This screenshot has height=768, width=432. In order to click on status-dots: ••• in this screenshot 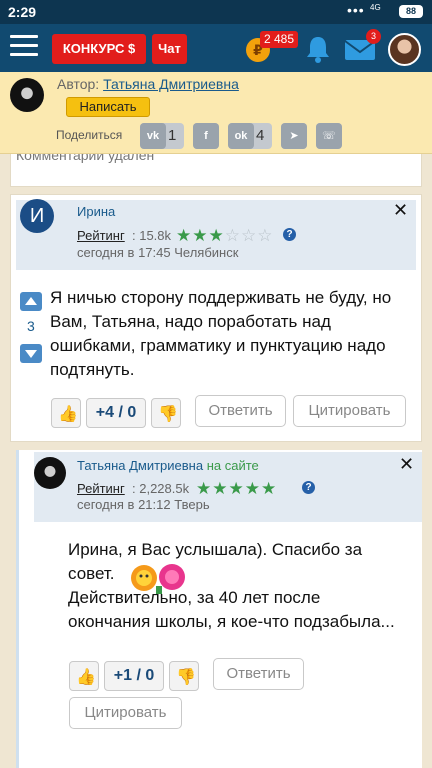, I will do `click(356, 10)`.